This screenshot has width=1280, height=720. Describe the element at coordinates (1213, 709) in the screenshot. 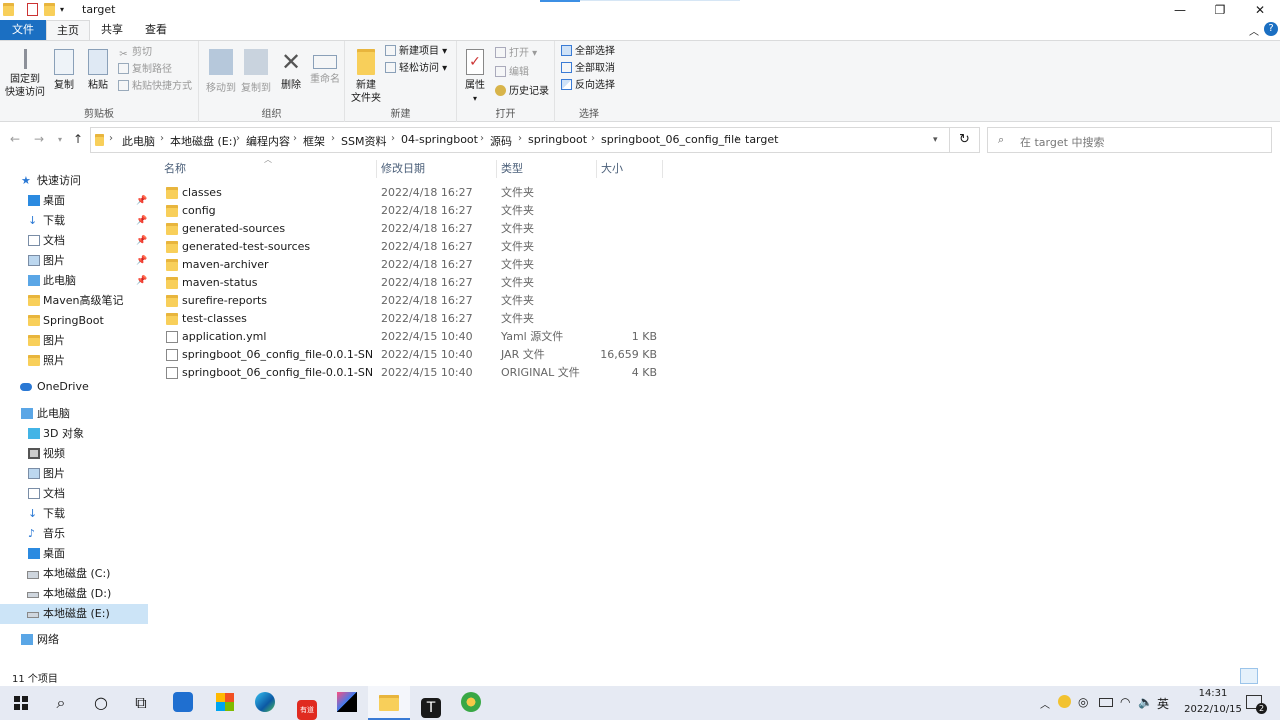

I see `clock-date: 2022/10/15` at that location.